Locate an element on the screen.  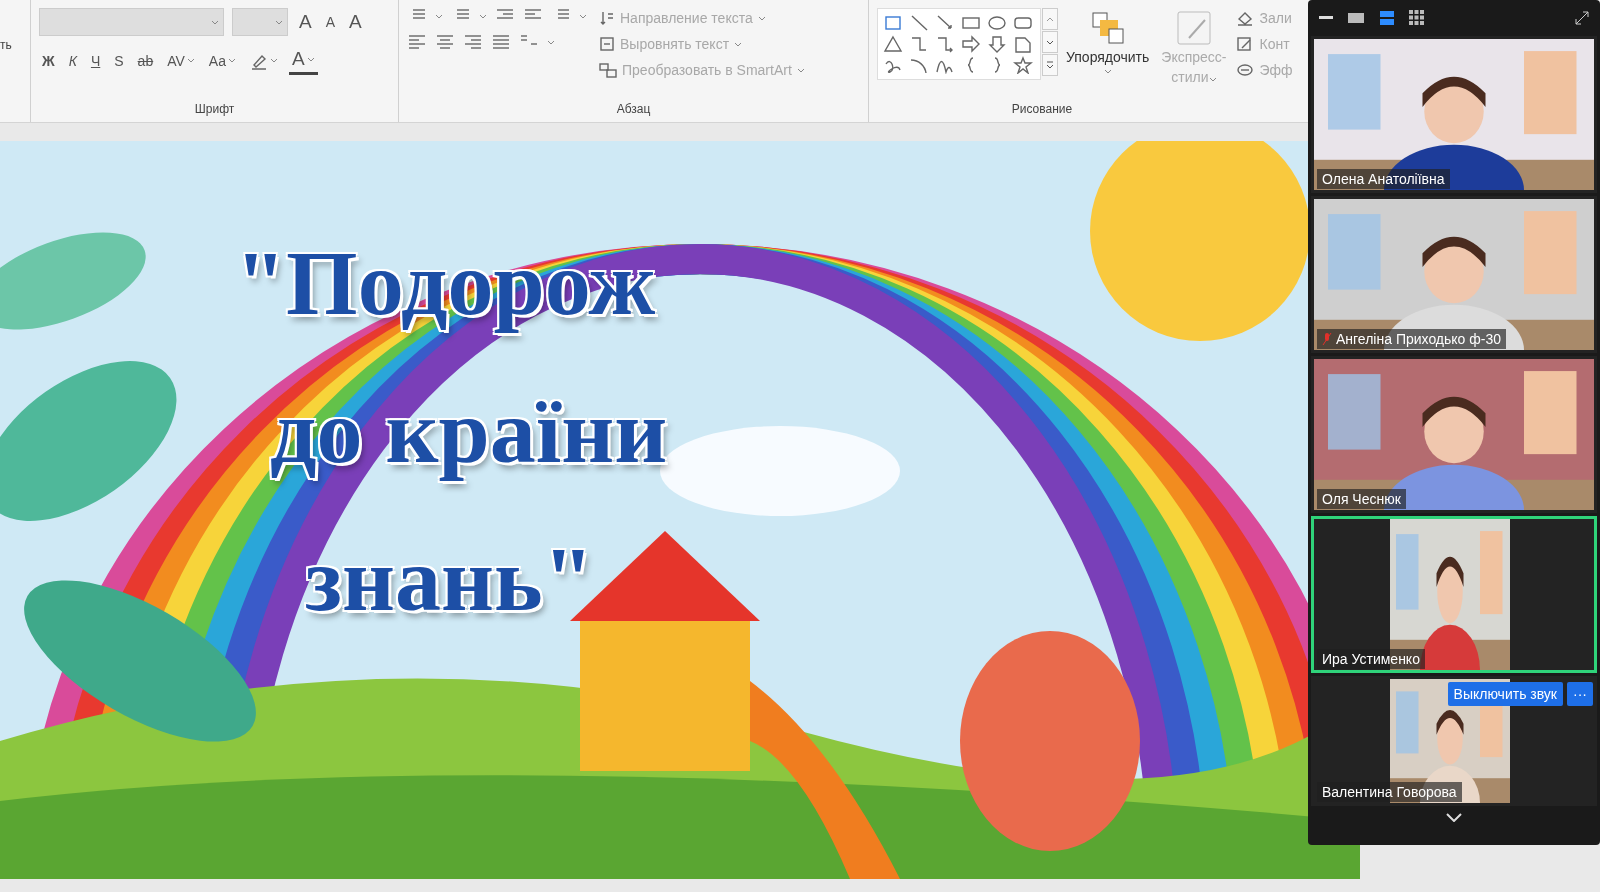
group-label: Шрифт is located at coordinates (214, 109).